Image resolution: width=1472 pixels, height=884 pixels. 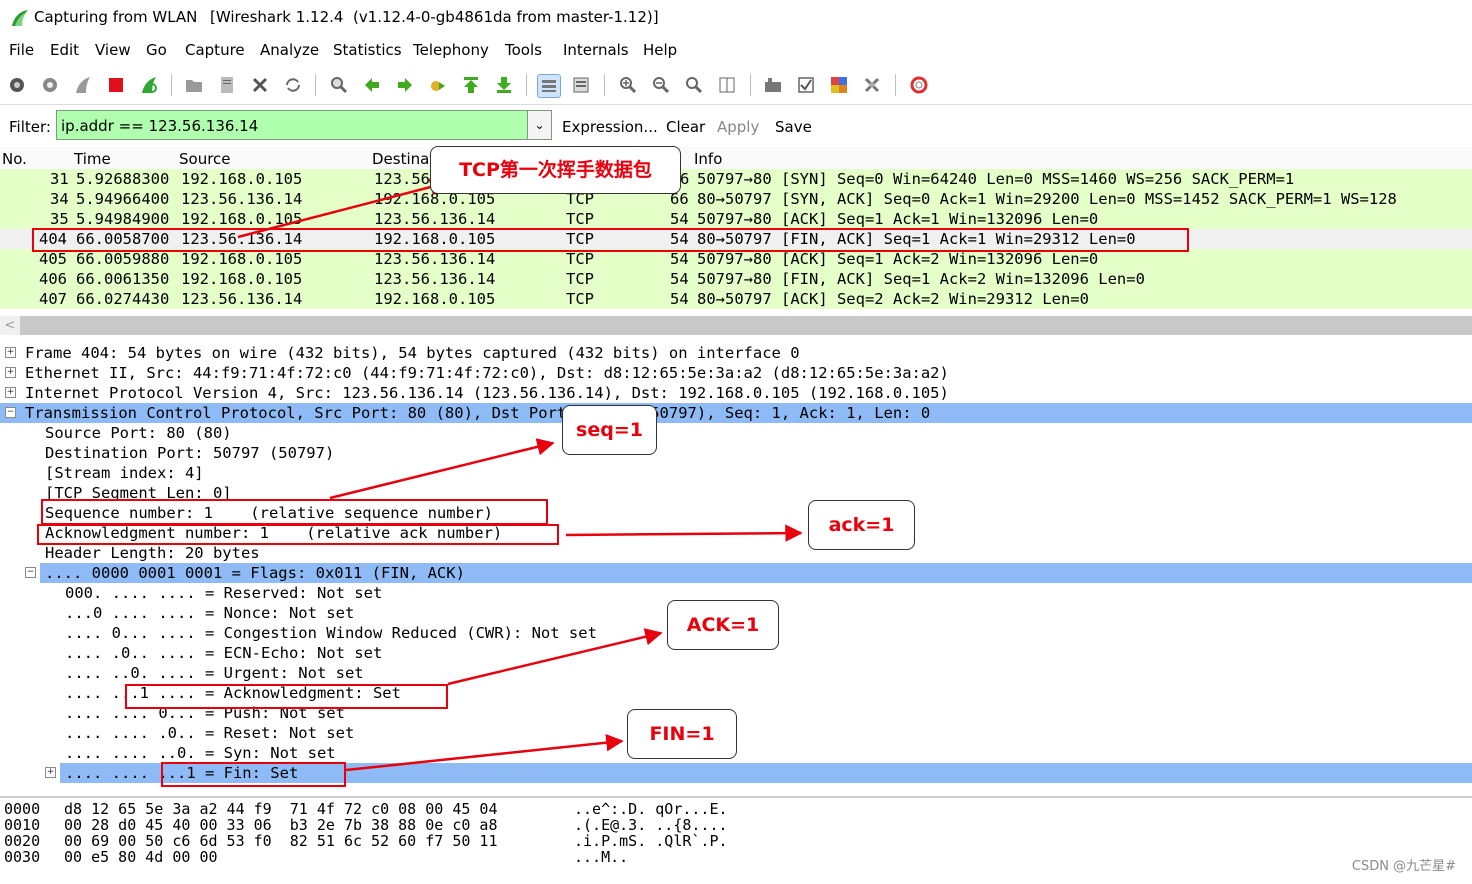 I want to click on scroll-left-arrow-icon: <, so click(x=10, y=325).